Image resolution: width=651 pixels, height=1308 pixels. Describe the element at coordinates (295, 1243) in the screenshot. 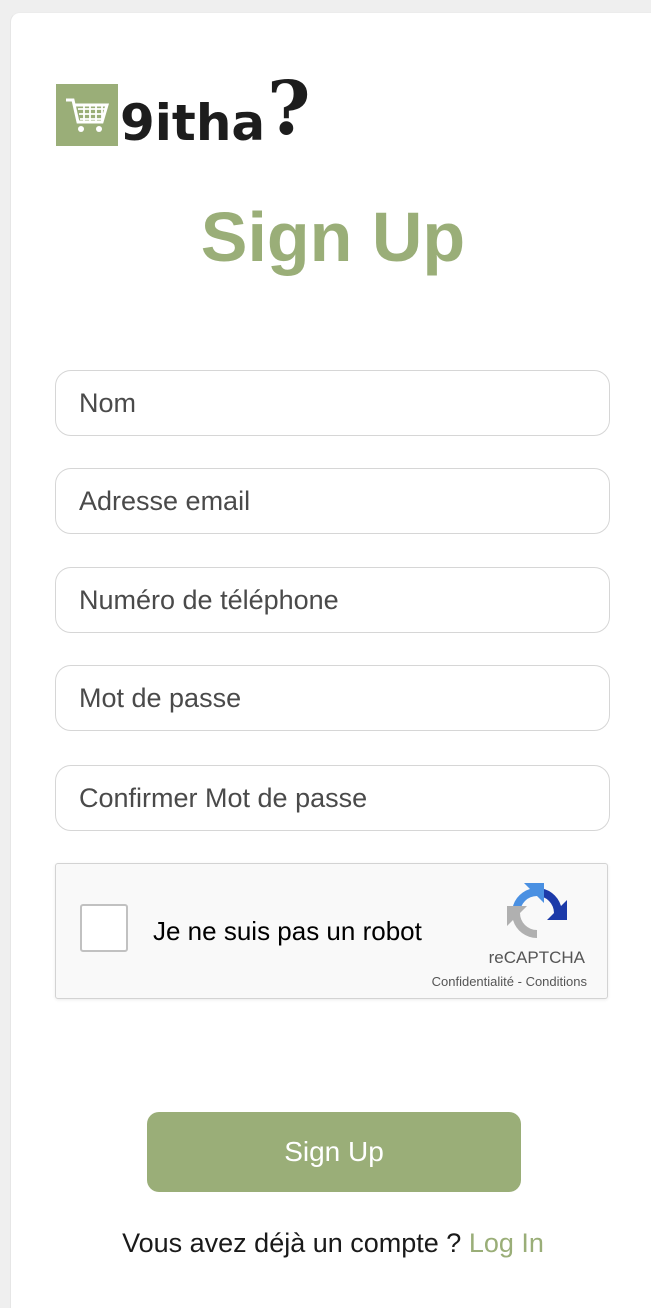

I see `login-prompt-text: Vous avez déjà un compte ?` at that location.